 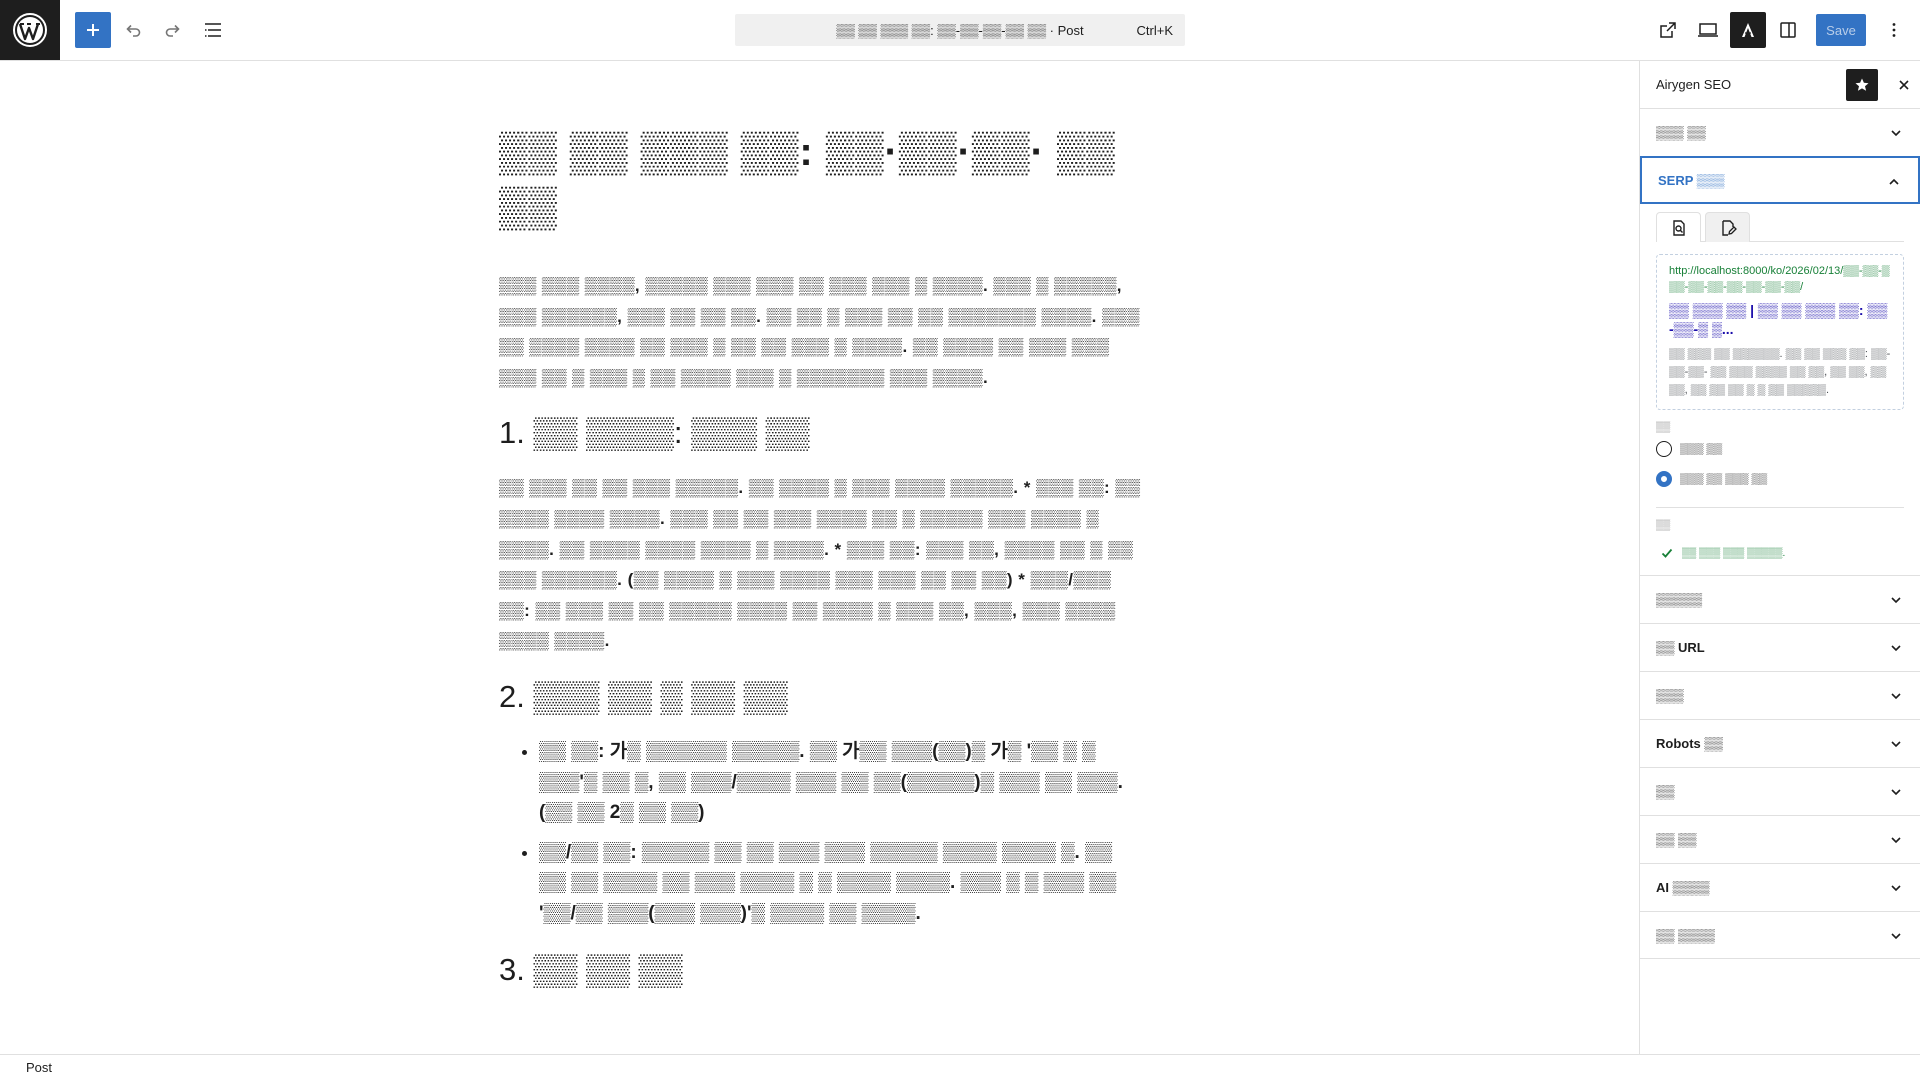 I want to click on list-view-icon, so click(x=213, y=30).